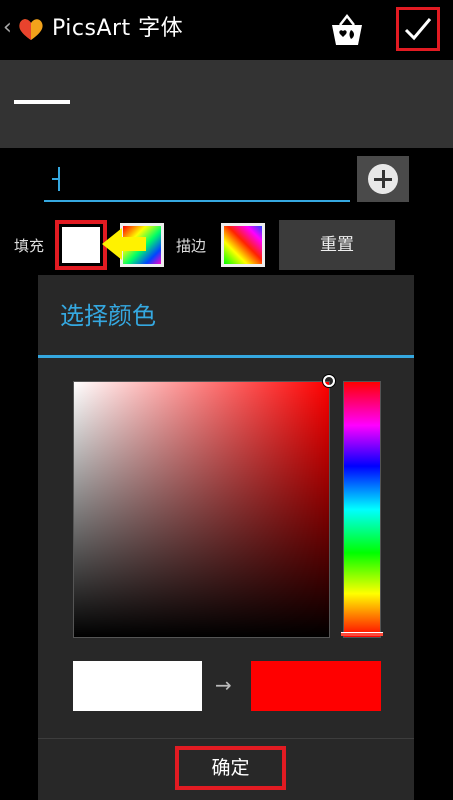 The height and width of the screenshot is (800, 453). What do you see at coordinates (347, 30) in the screenshot?
I see `shopping-basket-icon` at bounding box center [347, 30].